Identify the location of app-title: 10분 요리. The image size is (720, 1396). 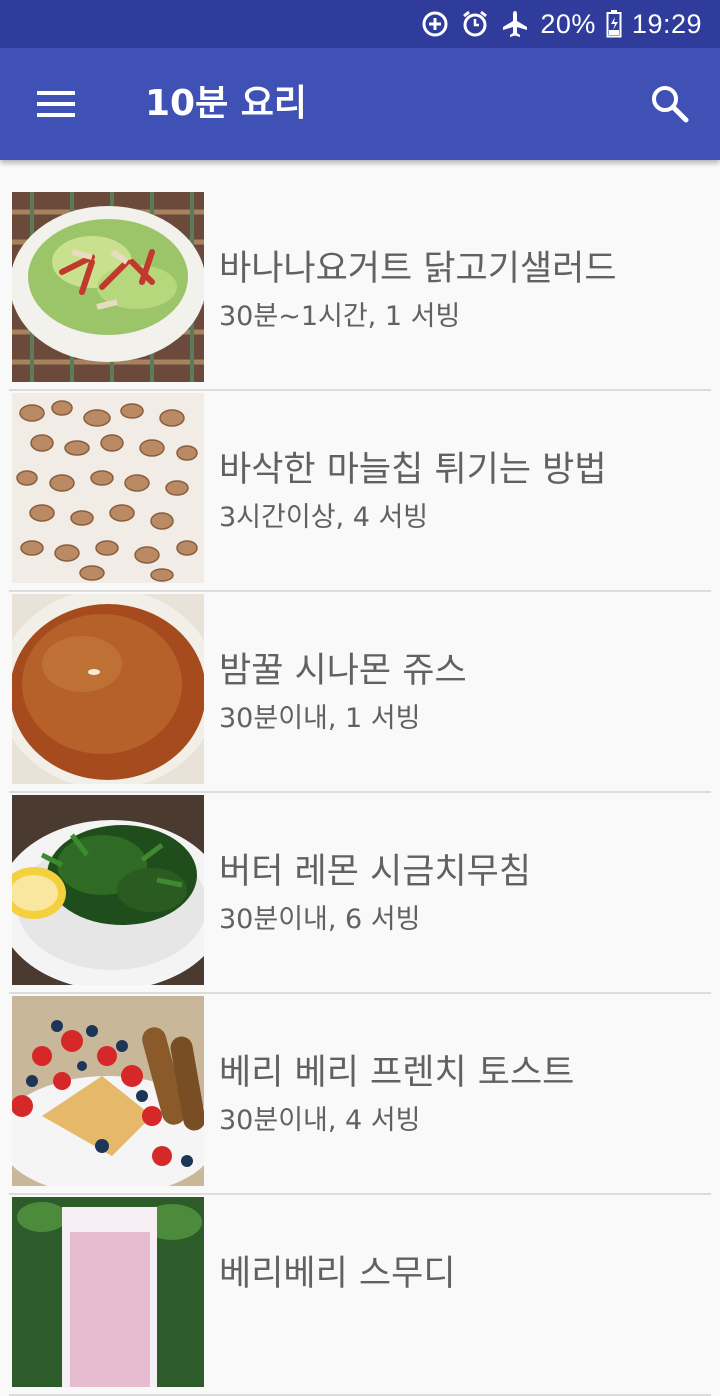
(226, 103).